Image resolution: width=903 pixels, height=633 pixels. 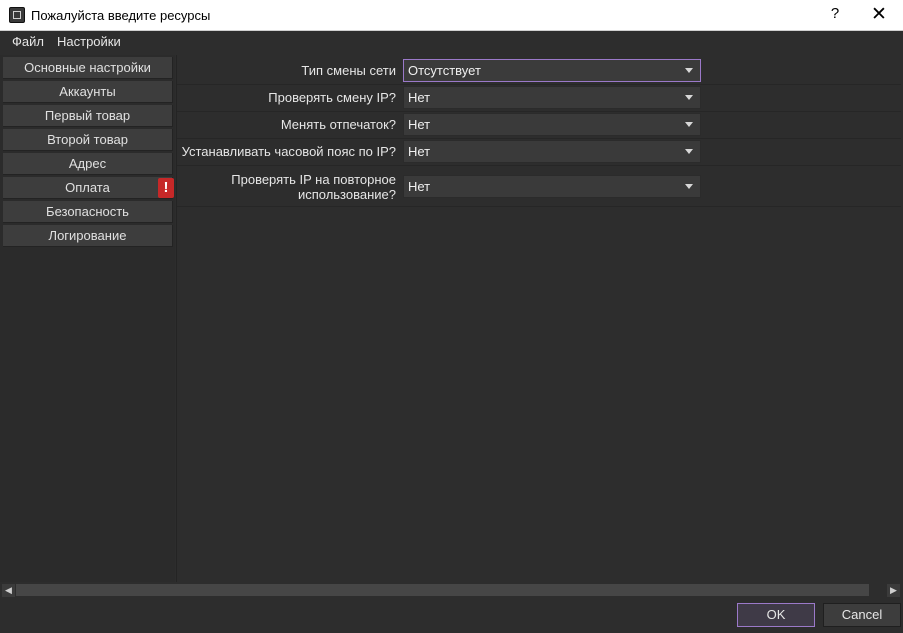 I want to click on scroll-right-icon: ▶, so click(x=893, y=590).